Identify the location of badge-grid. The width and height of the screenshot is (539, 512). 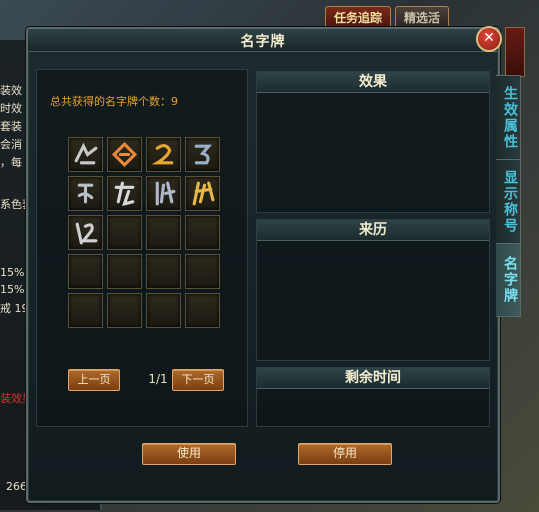
(144, 232).